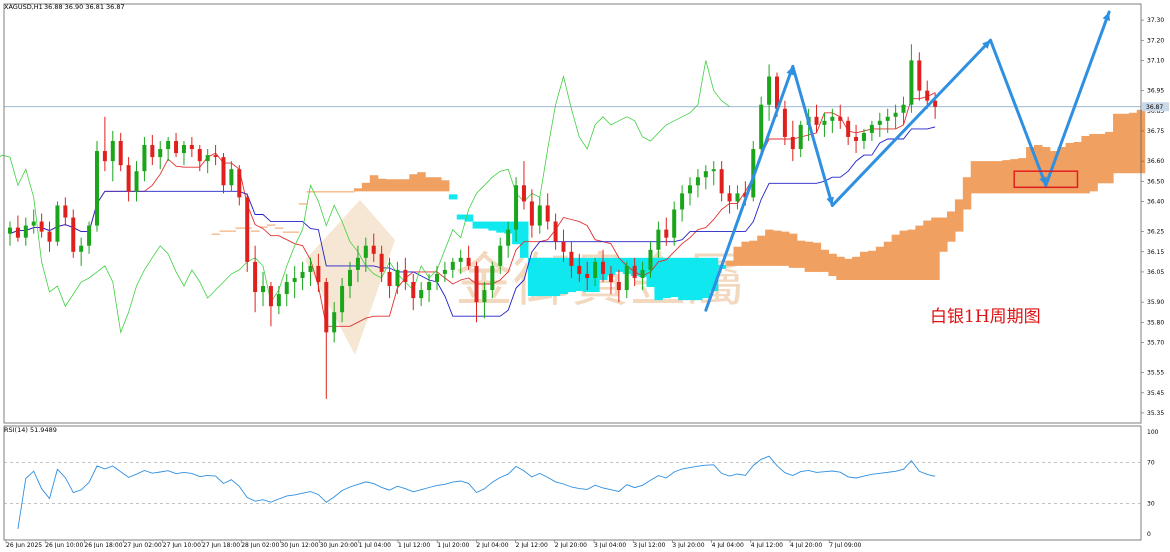 The image size is (1170, 552). What do you see at coordinates (571, 545) in the screenshot?
I see `time-tick-label: 2 Jul 20:00` at bounding box center [571, 545].